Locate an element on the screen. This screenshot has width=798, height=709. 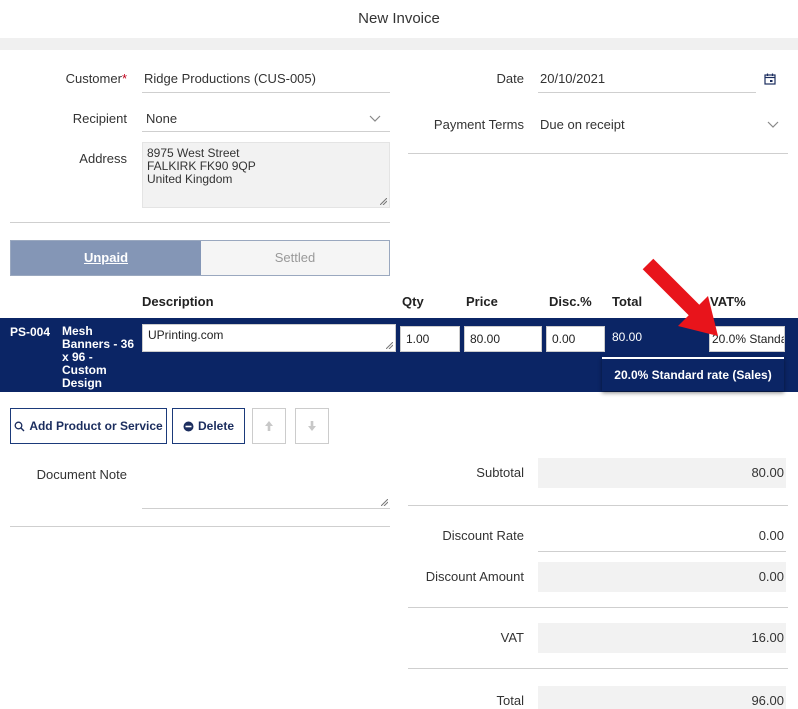
delete-label: Delete is located at coordinates (216, 426).